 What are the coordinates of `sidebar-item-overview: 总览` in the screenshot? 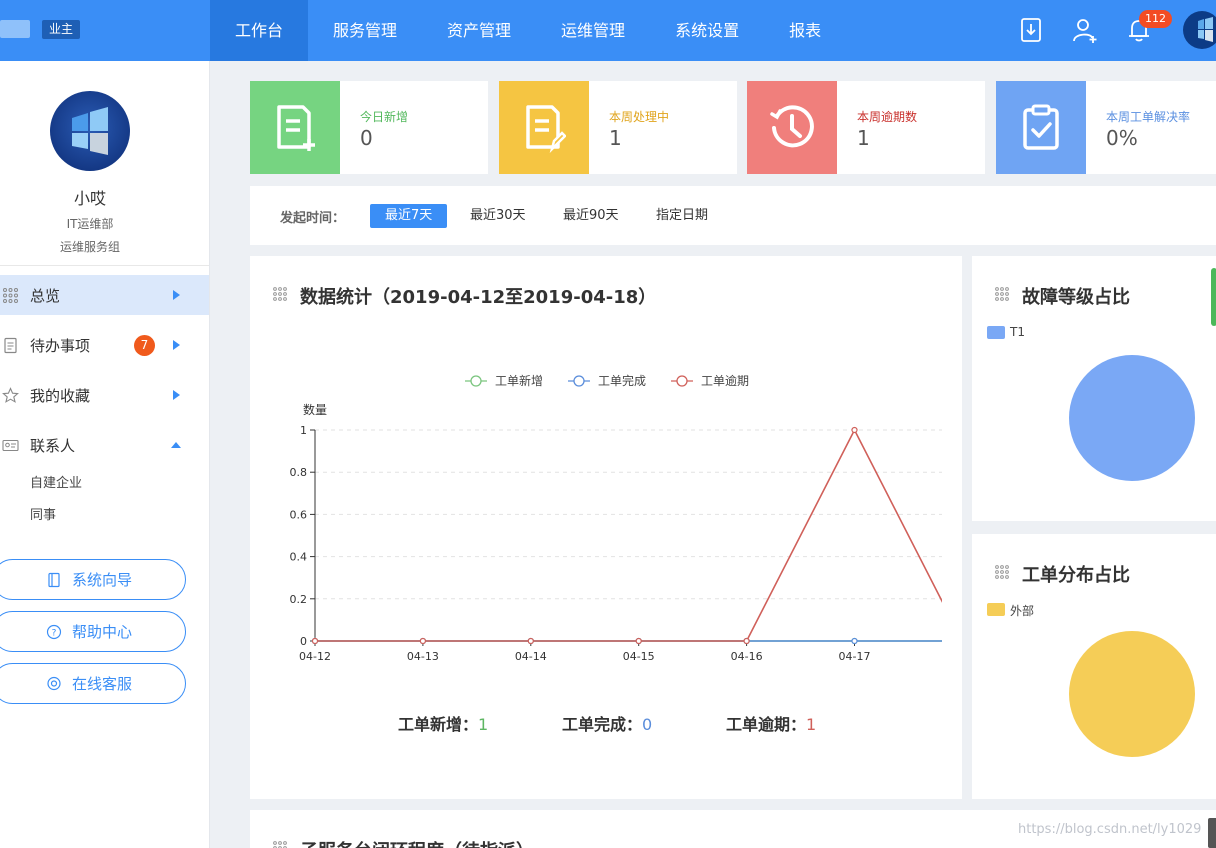 It's located at (104, 295).